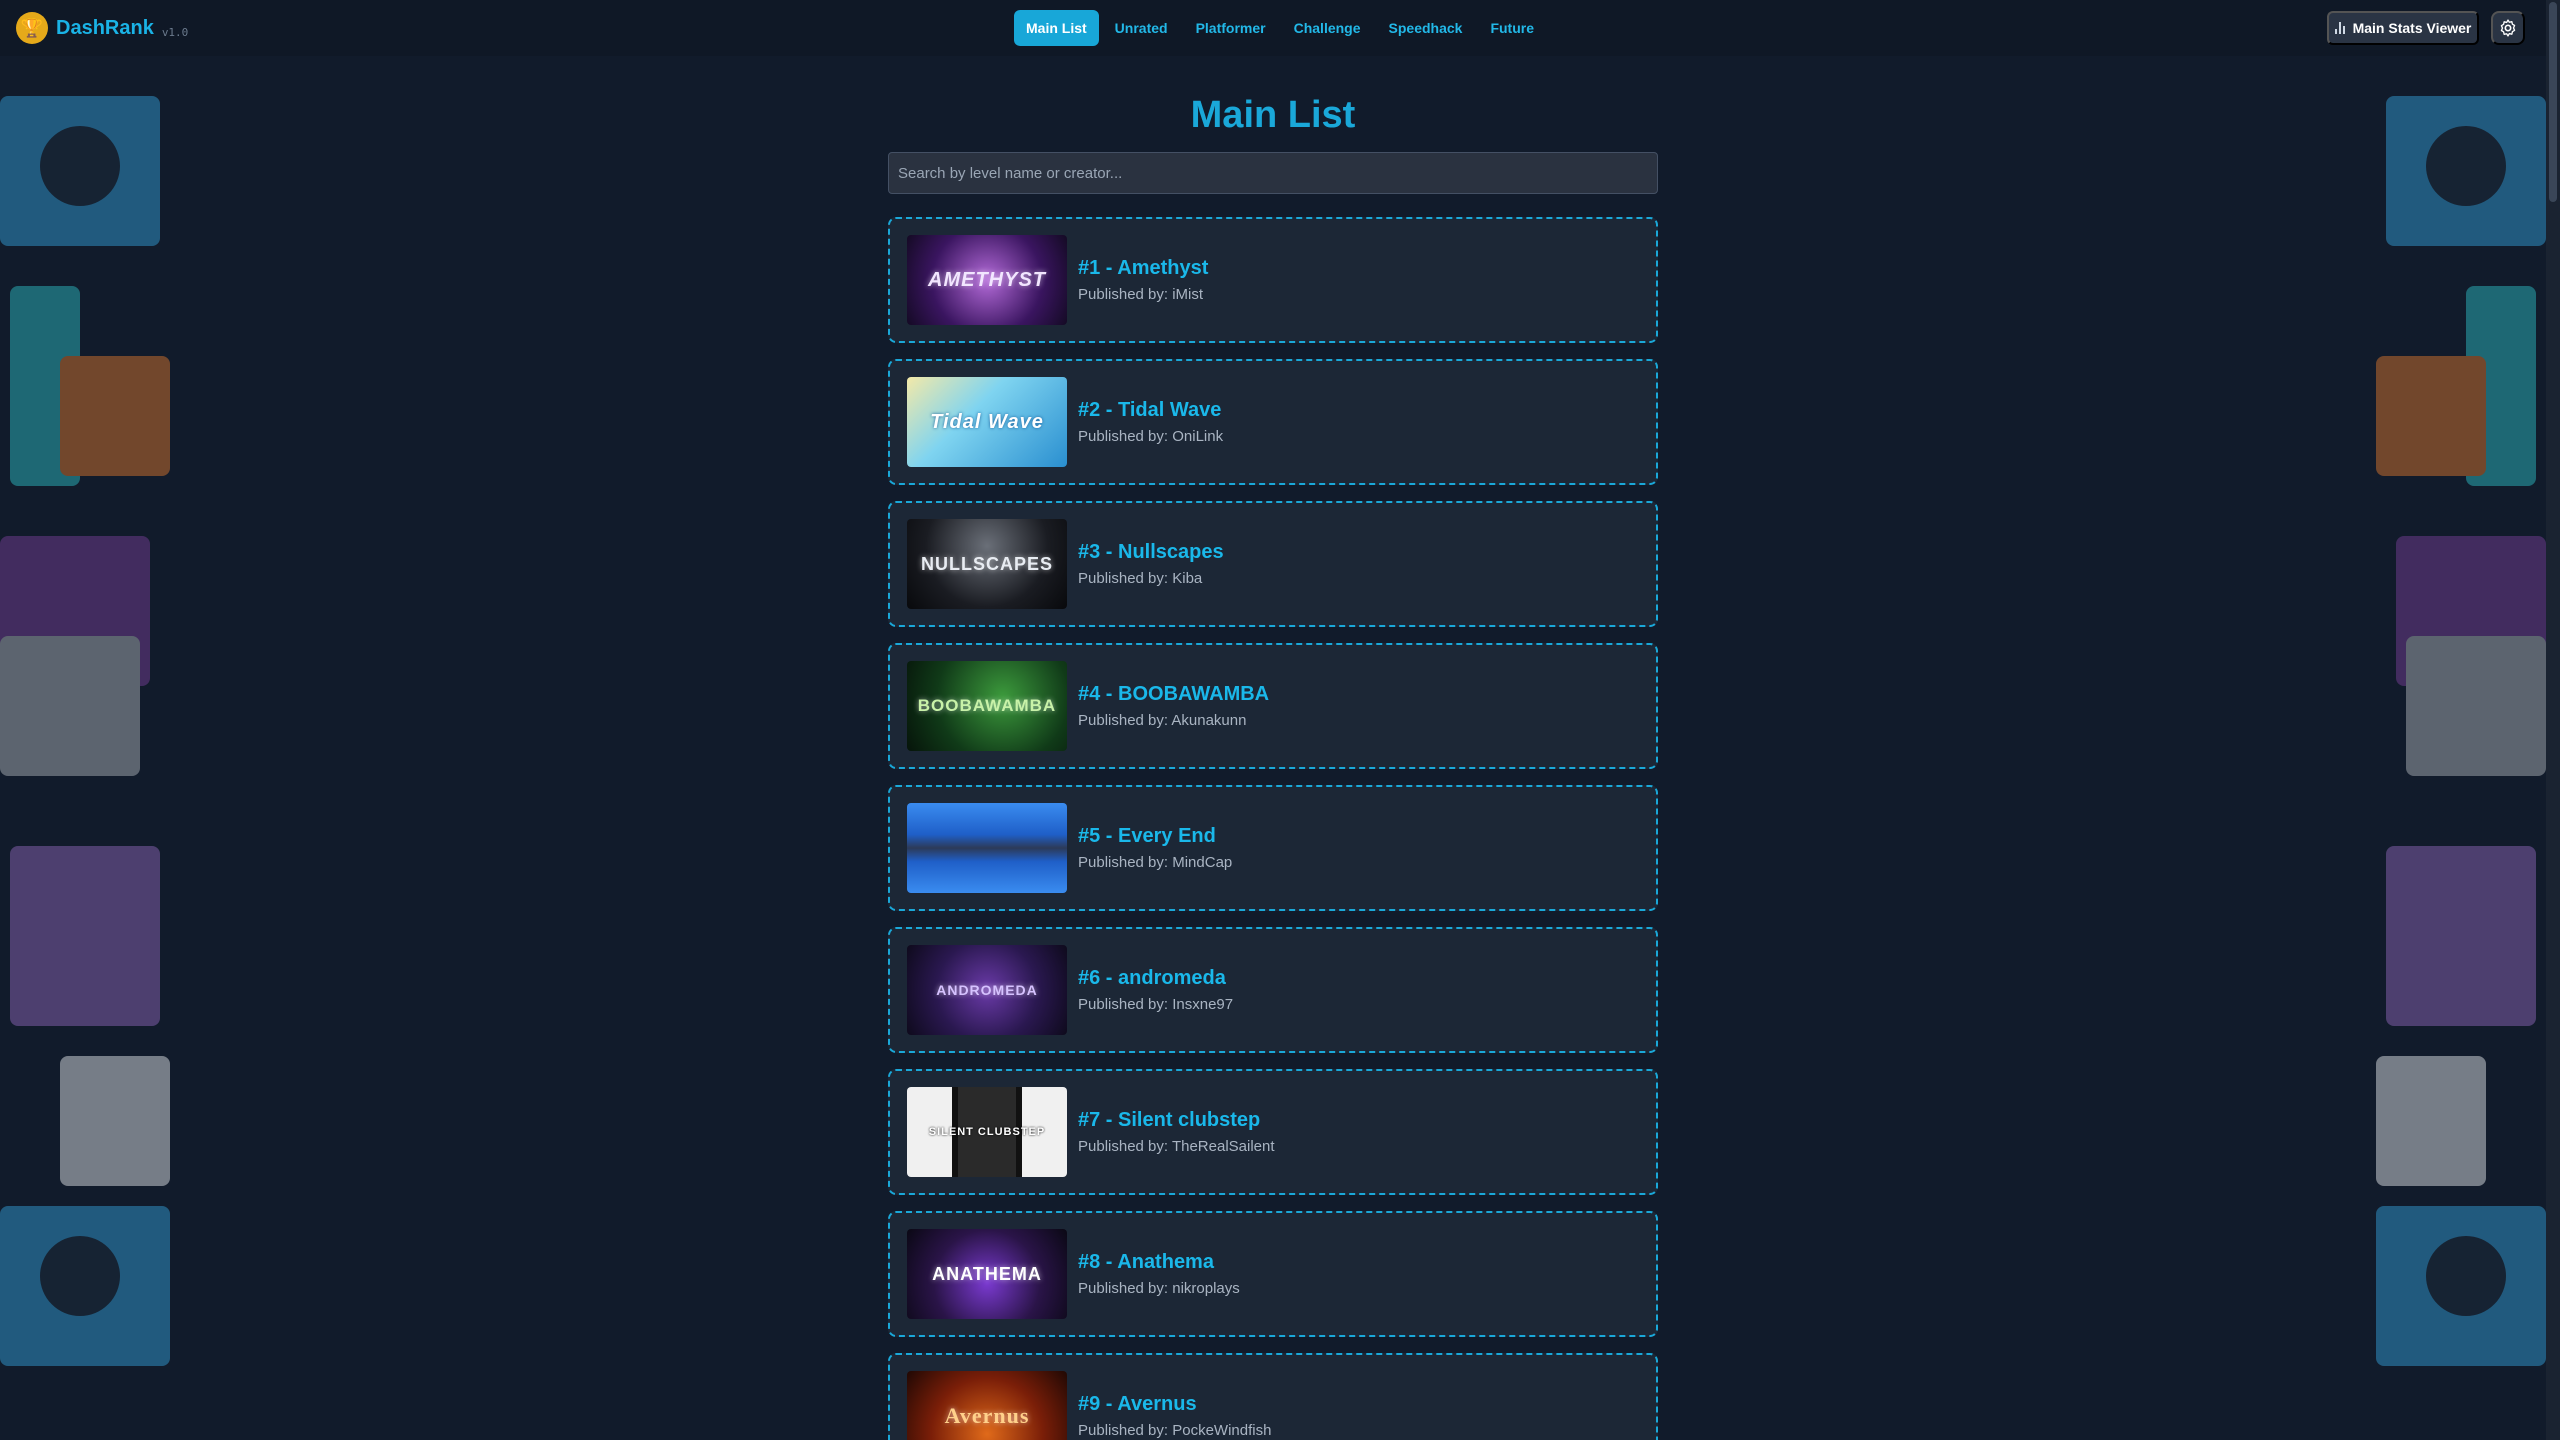 Image resolution: width=2560 pixels, height=1440 pixels. Describe the element at coordinates (1512, 28) in the screenshot. I see `nav-future: Future` at that location.